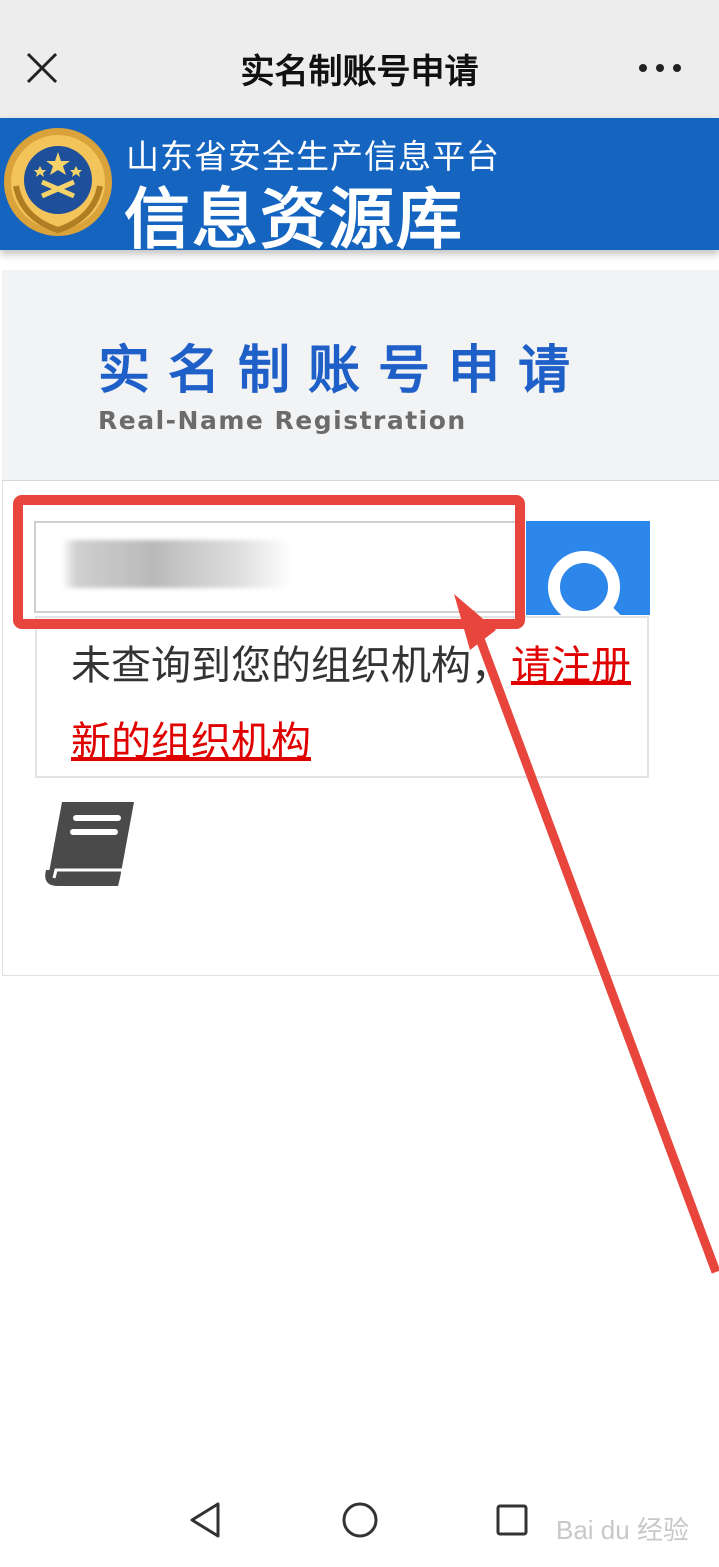 This screenshot has height=1567, width=719. I want to click on back-button, so click(206, 1520).